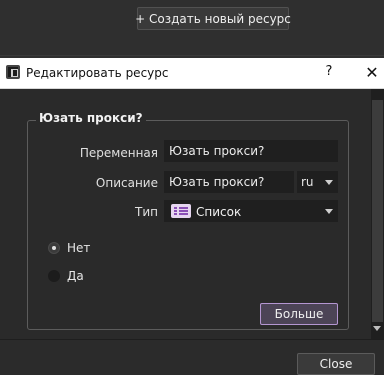 This screenshot has height=375, width=384. I want to click on scrollbar-thumb, so click(377, 211).